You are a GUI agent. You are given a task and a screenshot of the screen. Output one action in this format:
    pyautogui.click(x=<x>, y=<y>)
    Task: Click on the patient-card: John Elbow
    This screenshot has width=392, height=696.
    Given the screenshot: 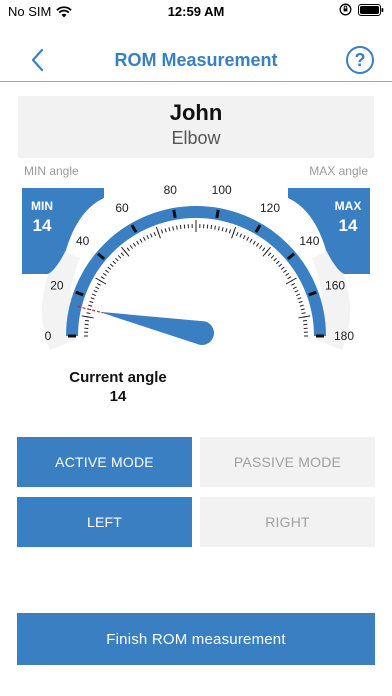 What is the action you would take?
    pyautogui.click(x=196, y=127)
    